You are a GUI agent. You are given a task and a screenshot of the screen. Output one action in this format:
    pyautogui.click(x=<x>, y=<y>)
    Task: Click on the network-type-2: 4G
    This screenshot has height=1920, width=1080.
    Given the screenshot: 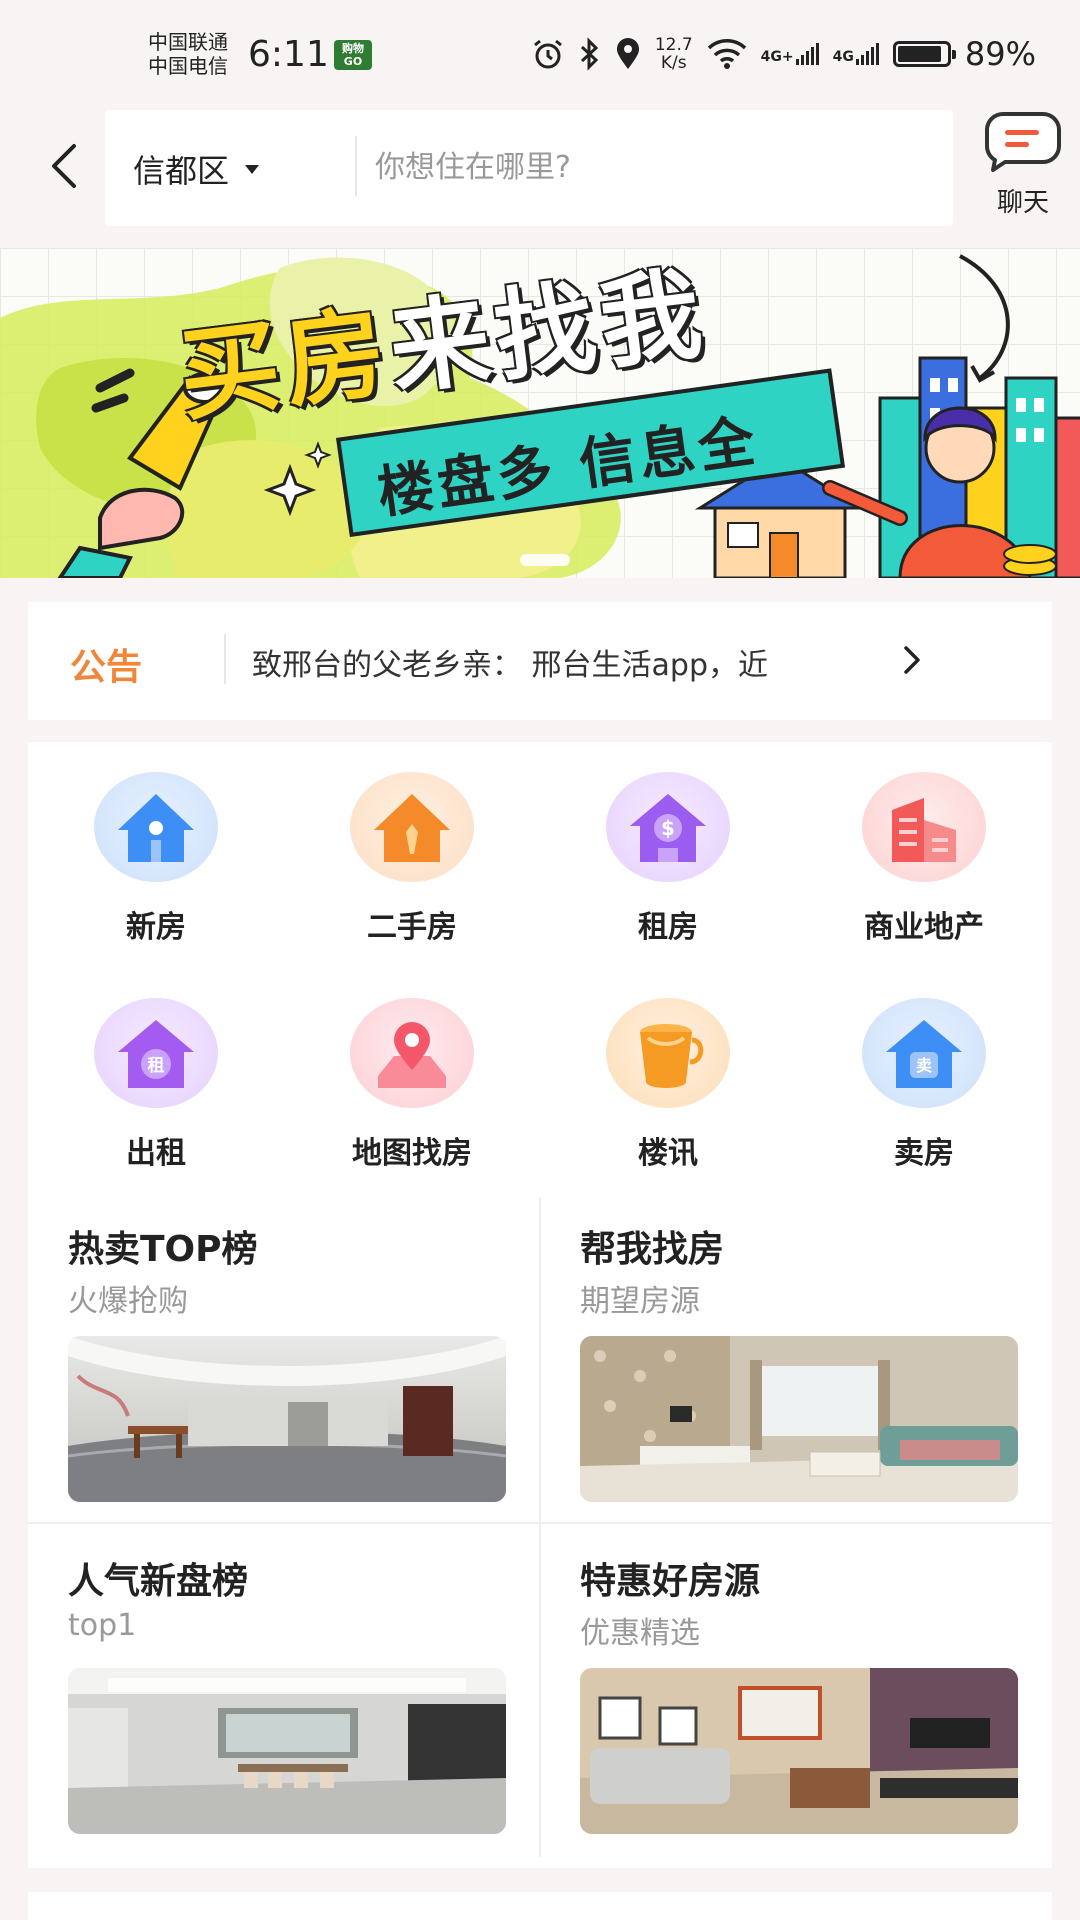 What is the action you would take?
    pyautogui.click(x=843, y=57)
    